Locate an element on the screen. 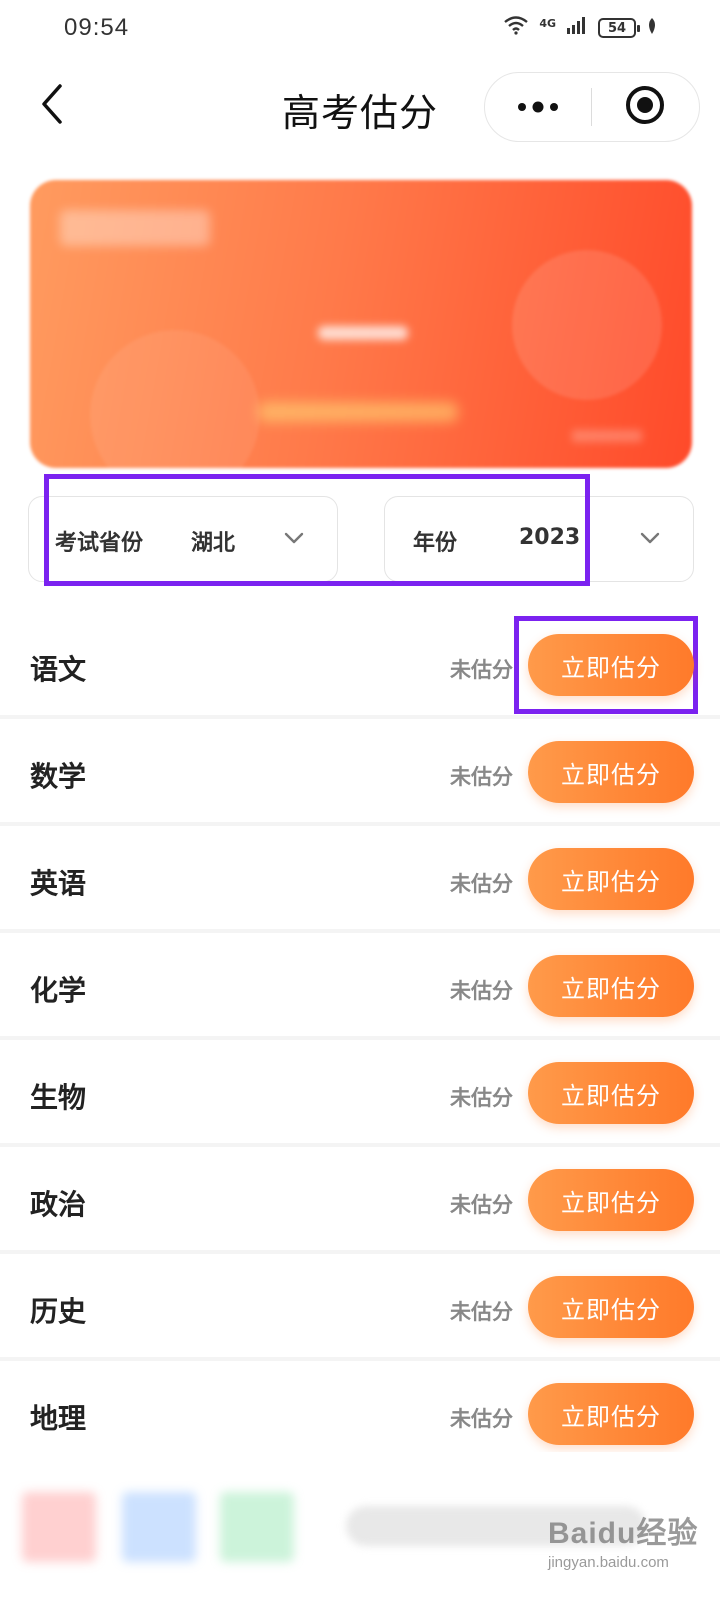  subject-name: 地理 is located at coordinates (58, 1418).